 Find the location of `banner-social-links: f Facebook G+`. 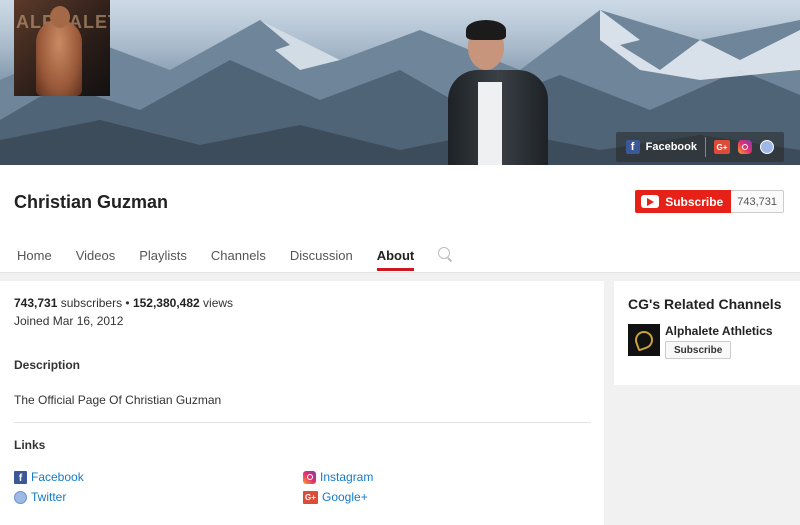

banner-social-links: f Facebook G+ is located at coordinates (699, 147).